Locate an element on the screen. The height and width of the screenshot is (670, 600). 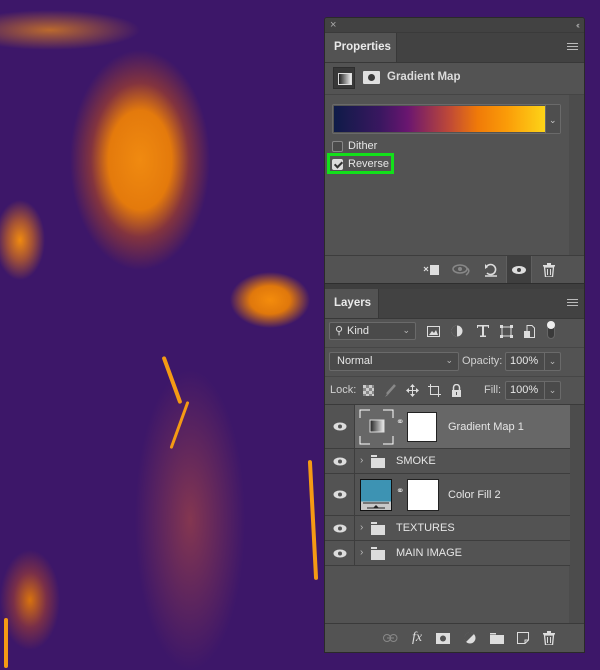
opacity-value: 100% is located at coordinates (524, 361).